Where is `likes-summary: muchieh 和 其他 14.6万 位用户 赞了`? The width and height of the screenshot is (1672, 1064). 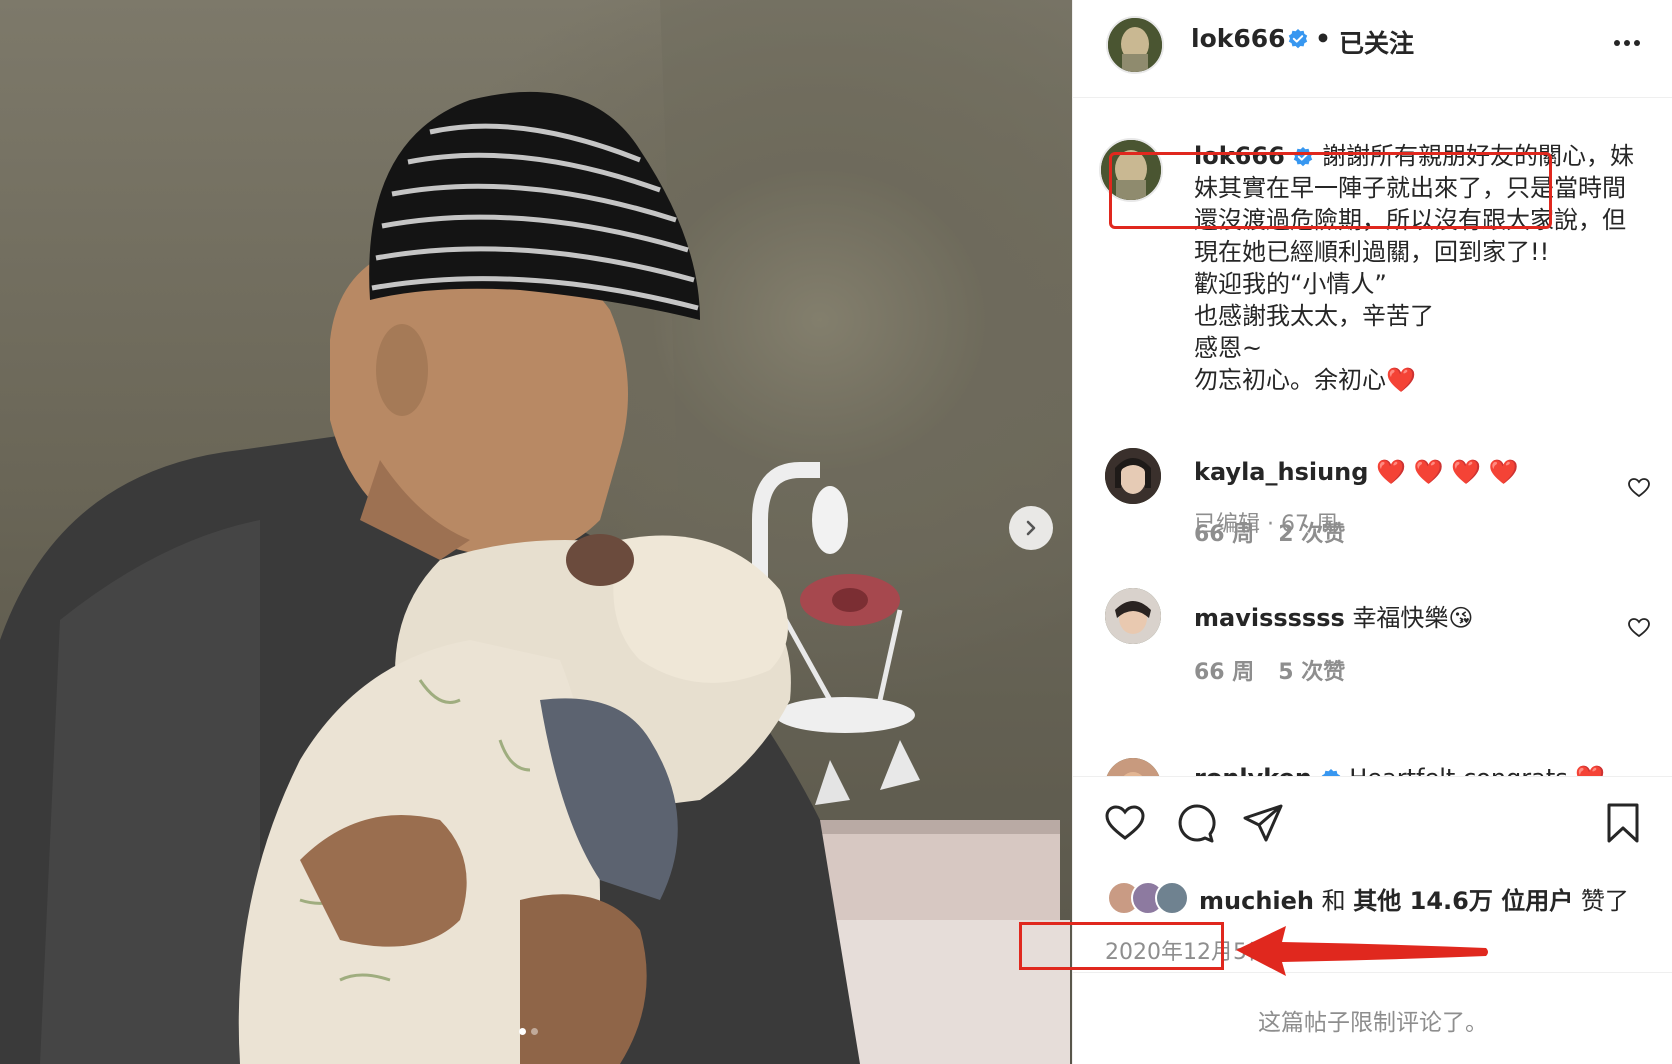
likes-summary: muchieh 和 其他 14.6万 位用户 赞了 is located at coordinates (1368, 898).